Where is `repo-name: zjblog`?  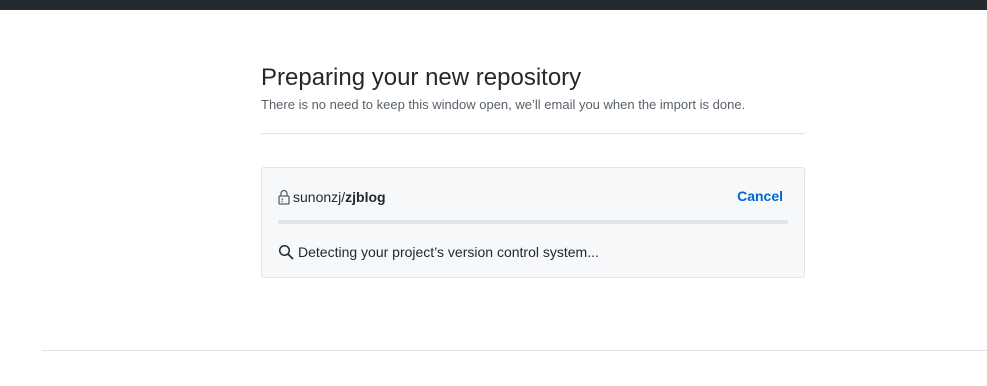
repo-name: zjblog is located at coordinates (365, 197).